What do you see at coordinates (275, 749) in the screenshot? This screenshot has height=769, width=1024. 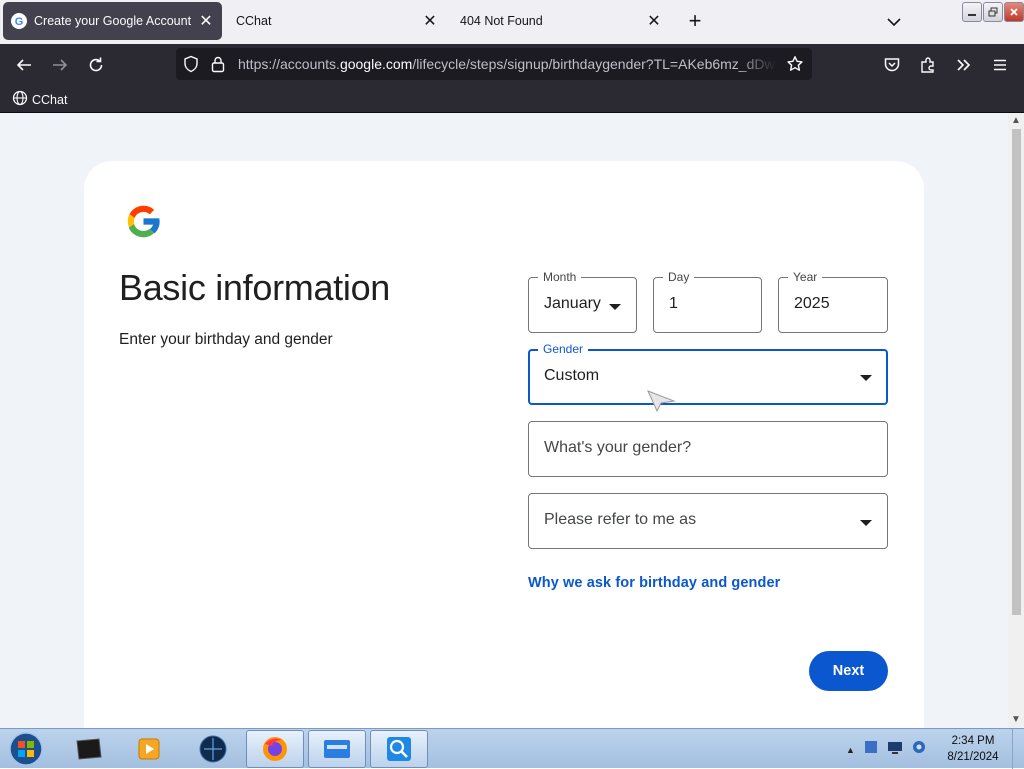 I see `firefox-icon` at bounding box center [275, 749].